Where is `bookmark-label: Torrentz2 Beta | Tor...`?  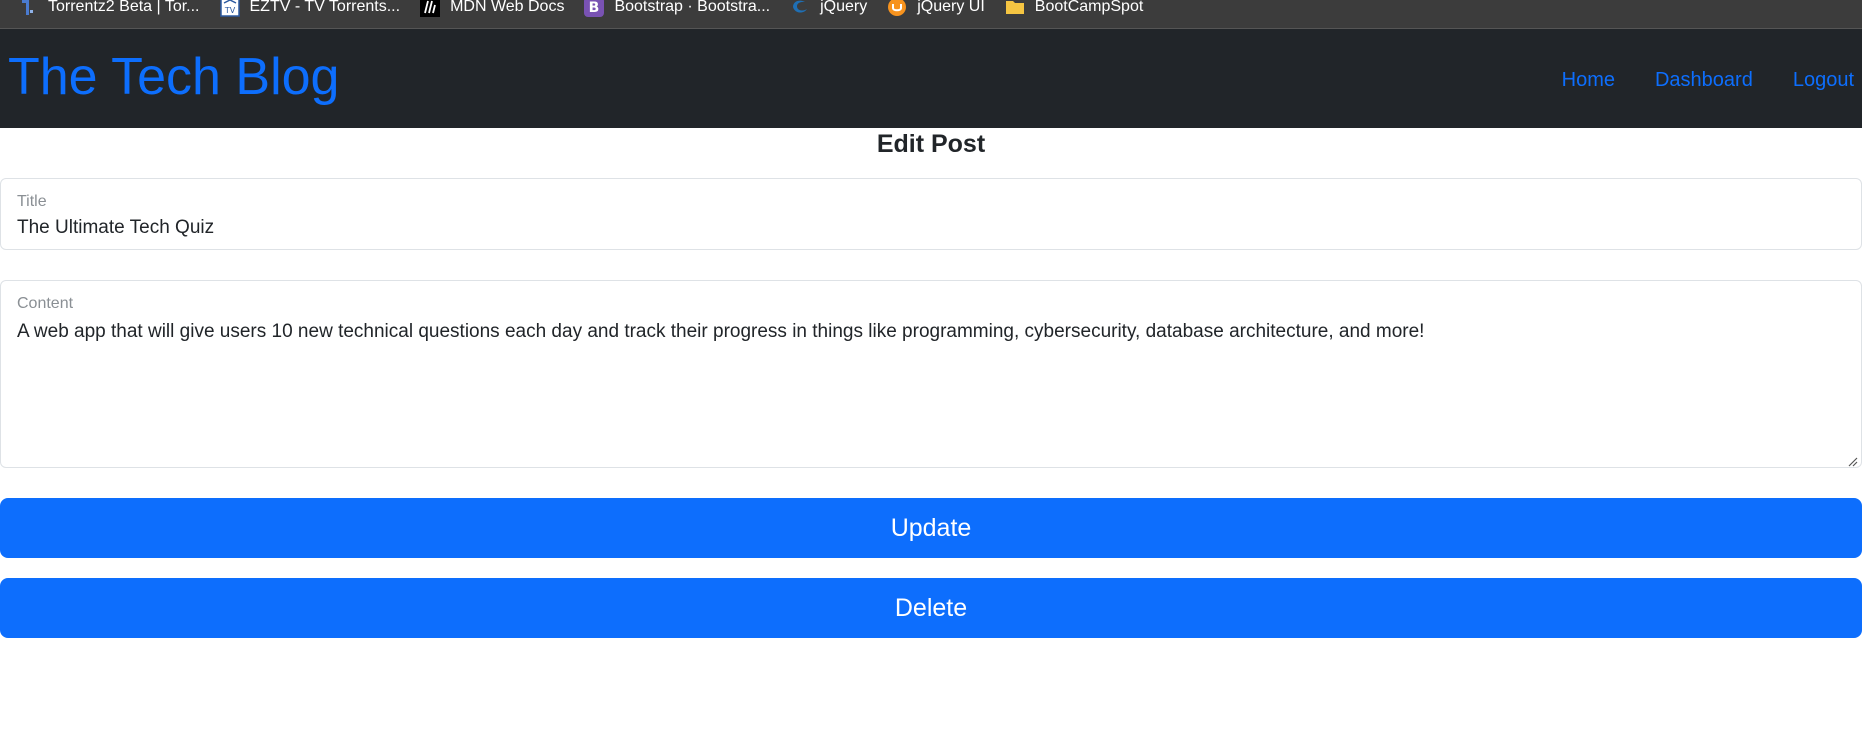
bookmark-label: Torrentz2 Beta | Tor... is located at coordinates (124, 7).